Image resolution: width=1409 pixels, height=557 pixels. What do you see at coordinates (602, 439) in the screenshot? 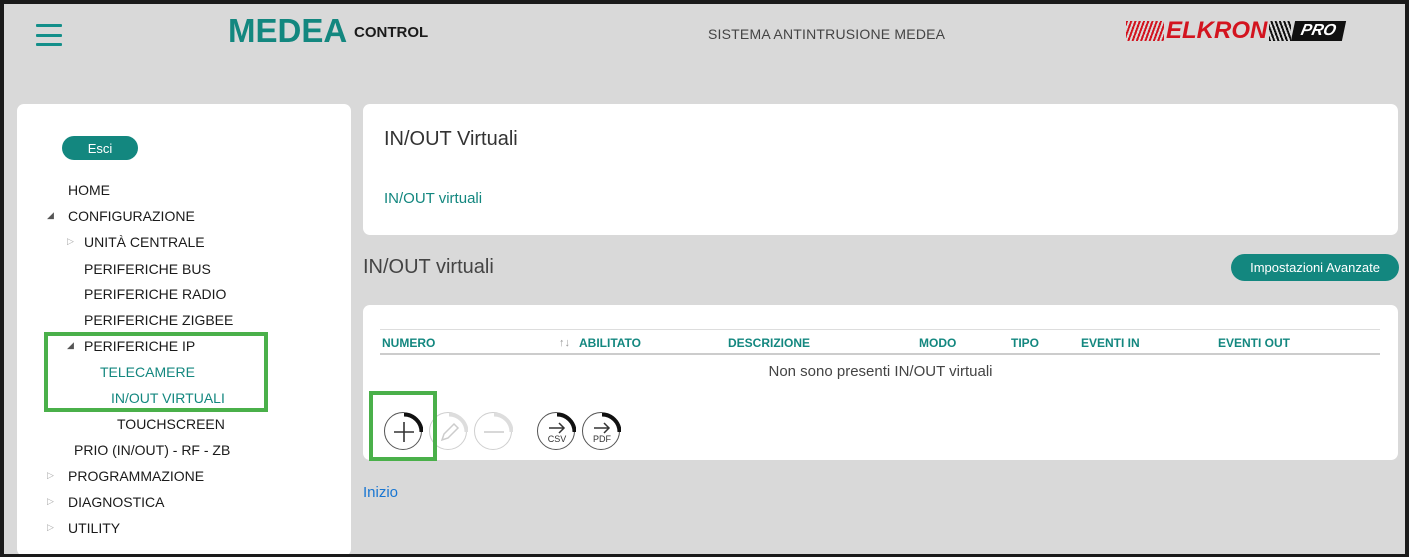
I see `svg-text: PDF` at bounding box center [602, 439].